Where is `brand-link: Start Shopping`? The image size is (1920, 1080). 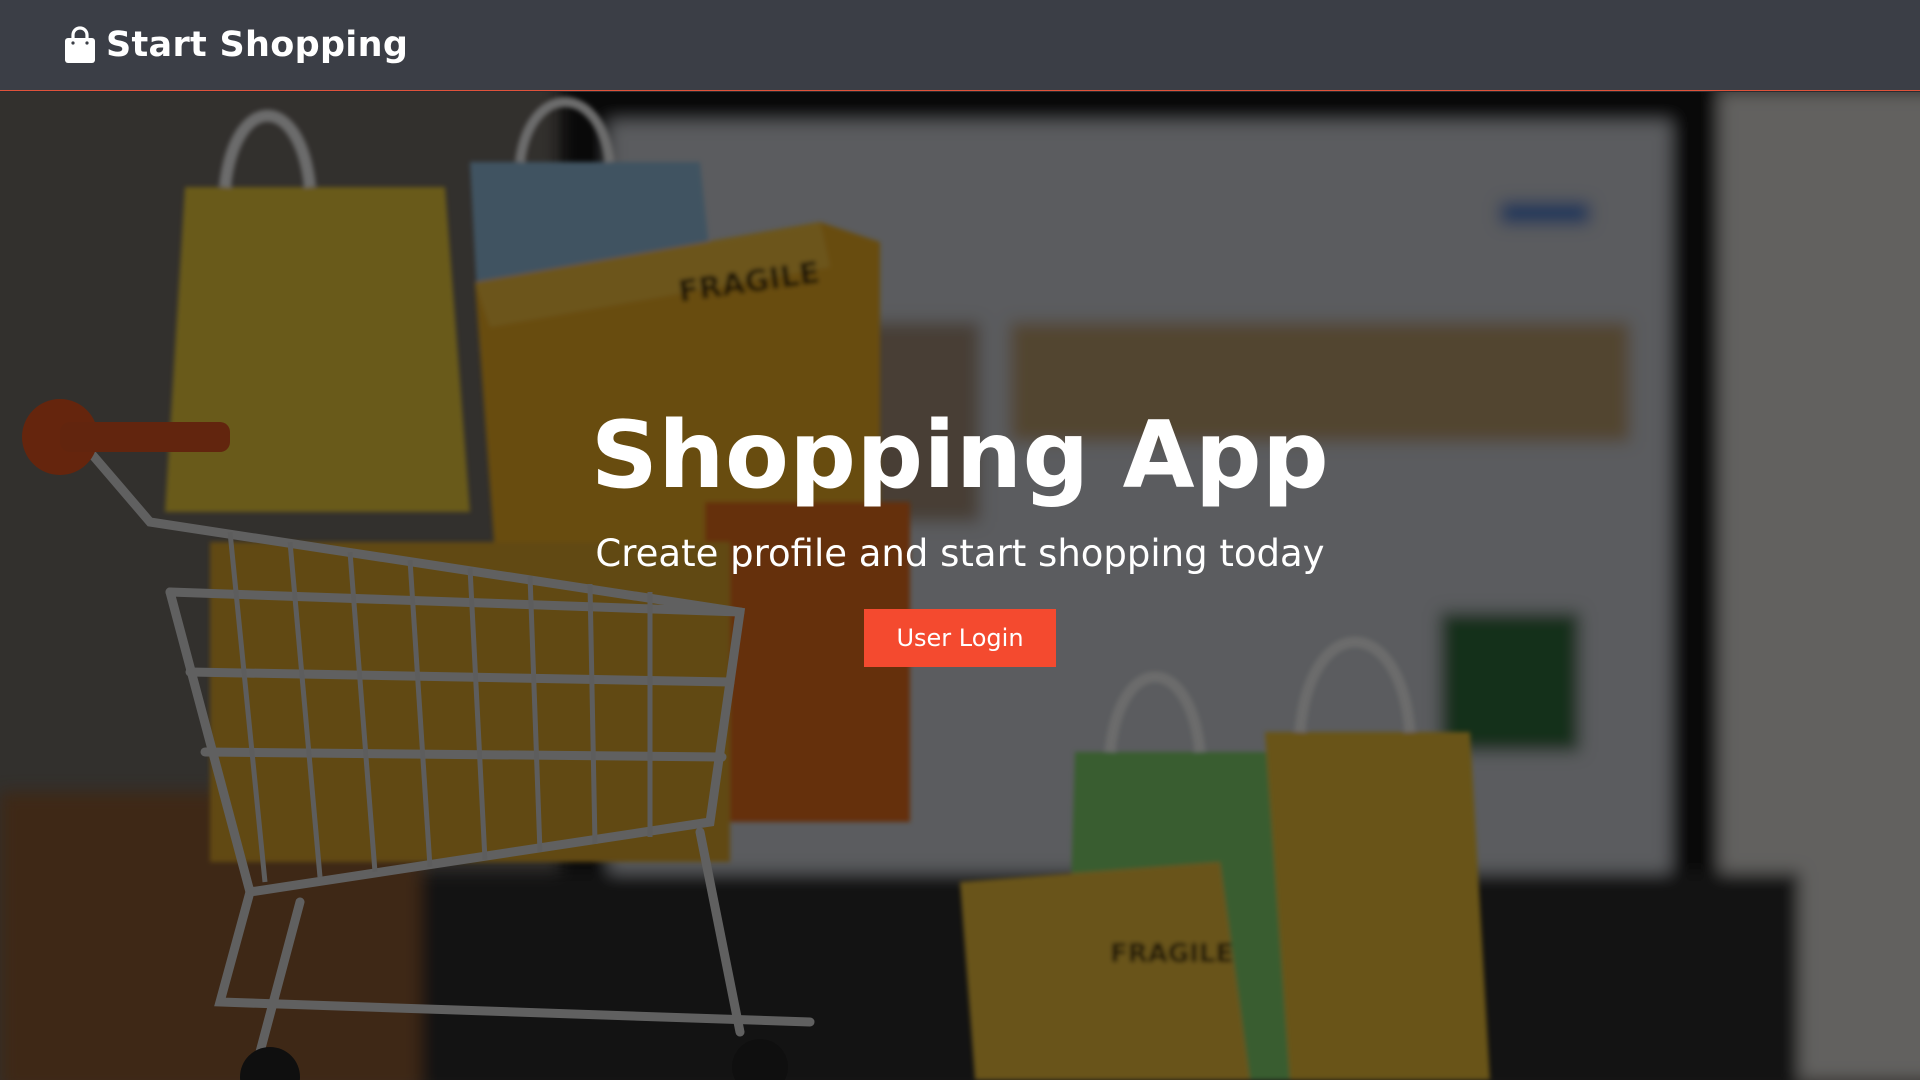 brand-link: Start Shopping is located at coordinates (236, 45).